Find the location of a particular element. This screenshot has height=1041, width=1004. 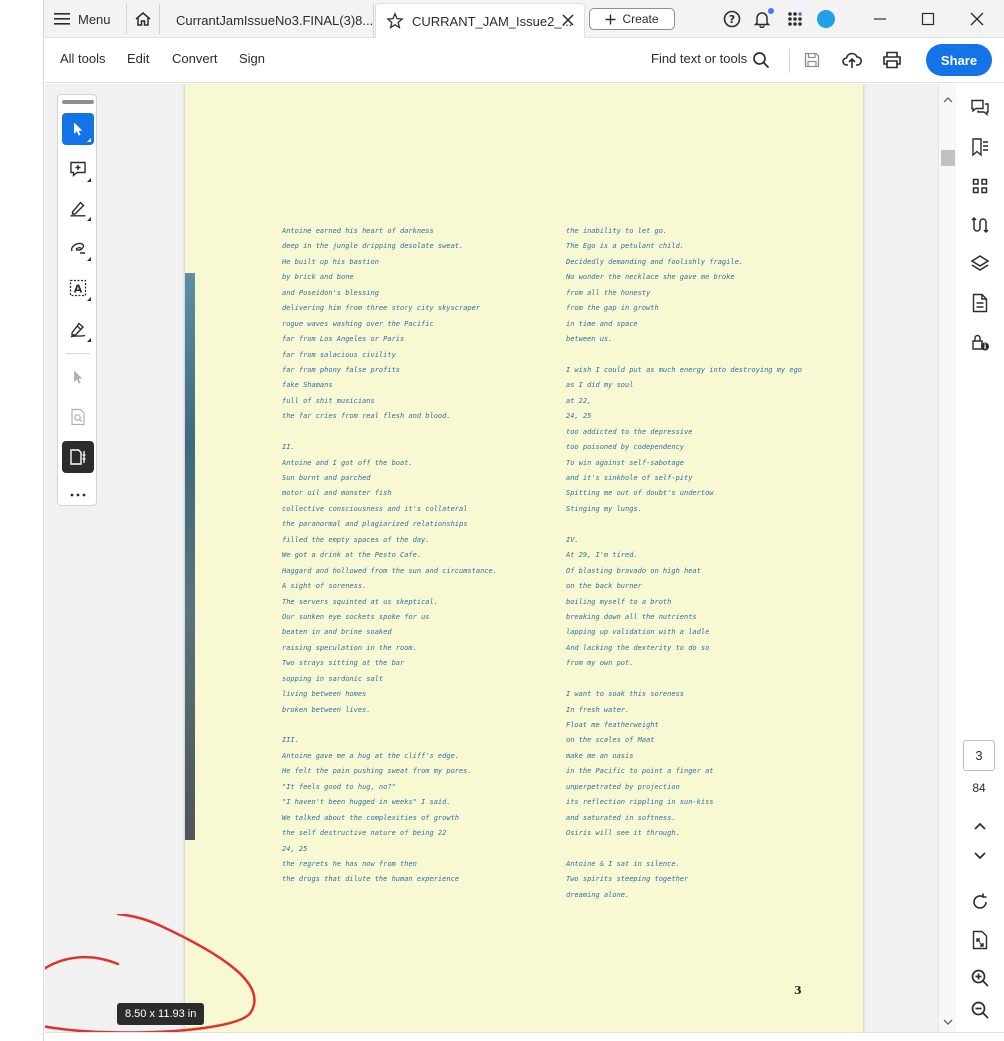

minimize-button is located at coordinates (880, 19).